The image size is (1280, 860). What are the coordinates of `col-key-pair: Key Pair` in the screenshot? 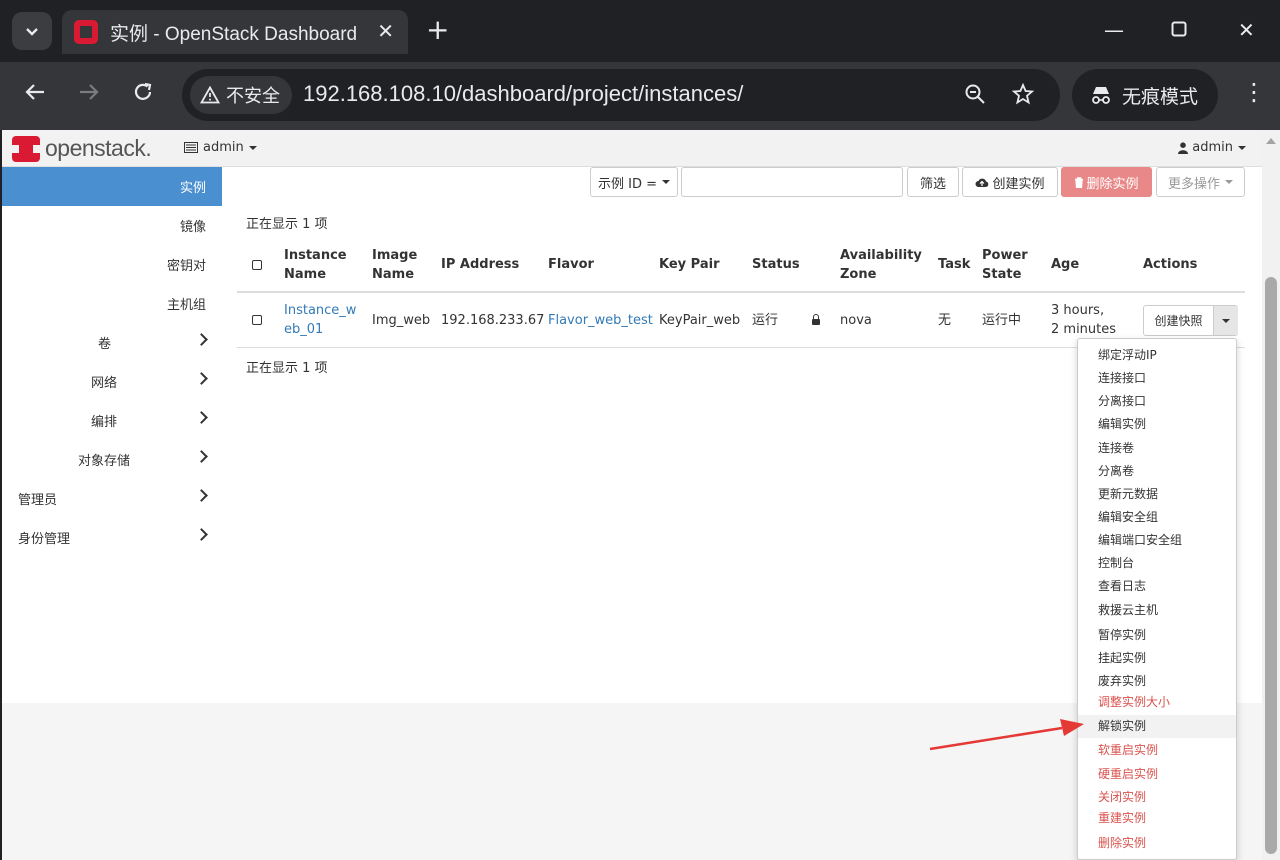 It's located at (689, 264).